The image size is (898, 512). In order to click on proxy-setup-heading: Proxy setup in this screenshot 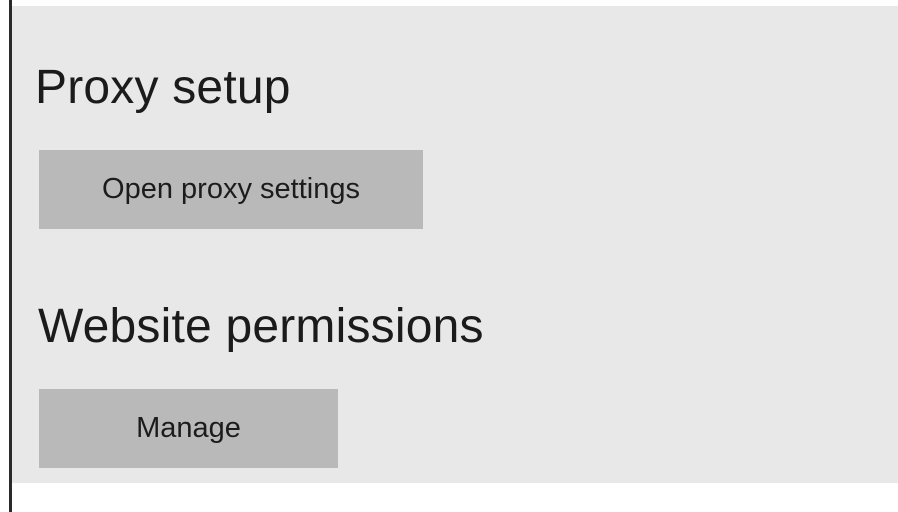, I will do `click(163, 87)`.